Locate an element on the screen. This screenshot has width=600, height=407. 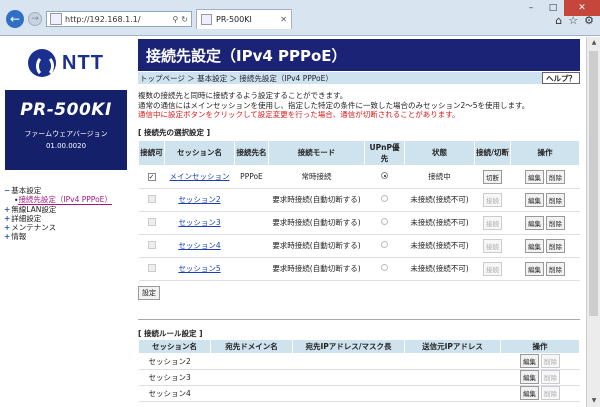
ntt-logo: NTT is located at coordinates (66, 63).